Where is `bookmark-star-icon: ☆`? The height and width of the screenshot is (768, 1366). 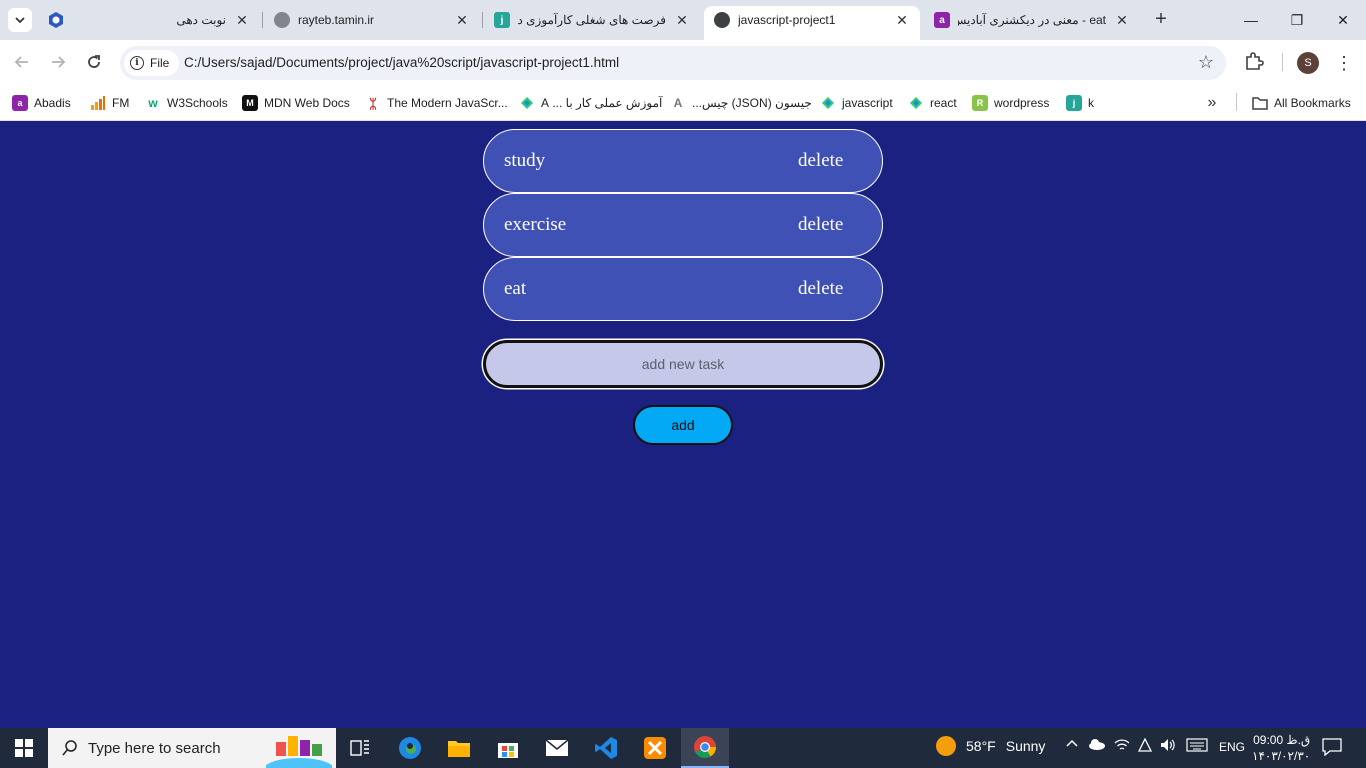
bookmark-star-icon: ☆ is located at coordinates (1206, 62).